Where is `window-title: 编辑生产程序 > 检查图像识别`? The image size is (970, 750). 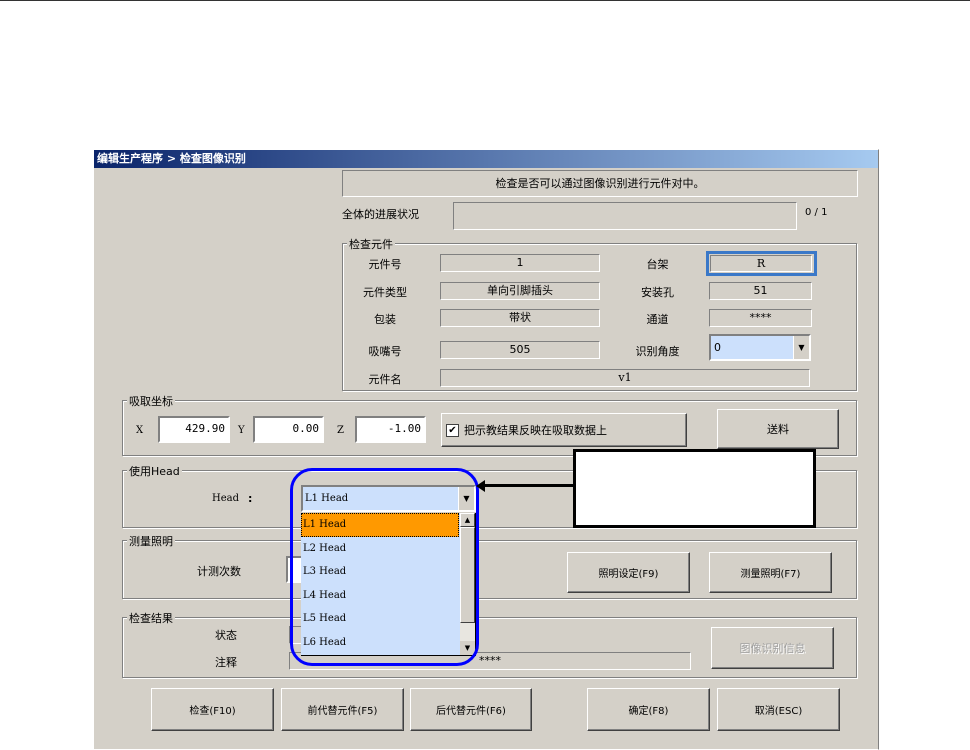
window-title: 编辑生产程序 > 检查图像识别 is located at coordinates (486, 159).